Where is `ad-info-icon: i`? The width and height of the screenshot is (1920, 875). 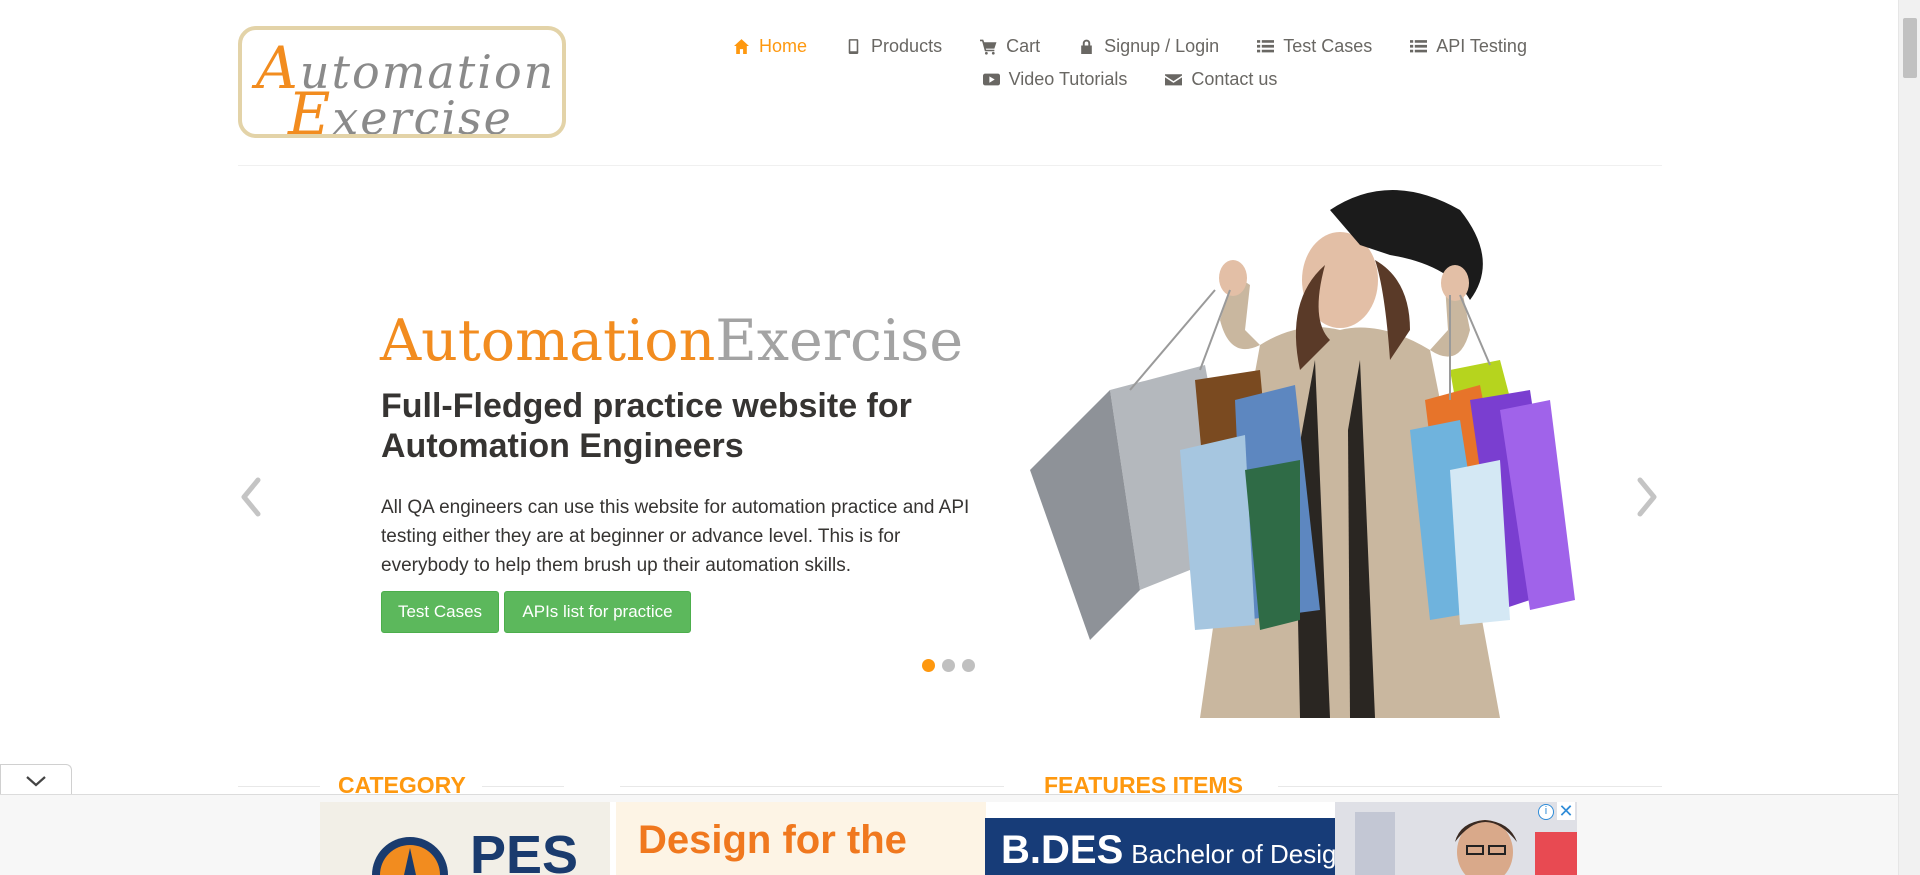
ad-info-icon: i is located at coordinates (1546, 812).